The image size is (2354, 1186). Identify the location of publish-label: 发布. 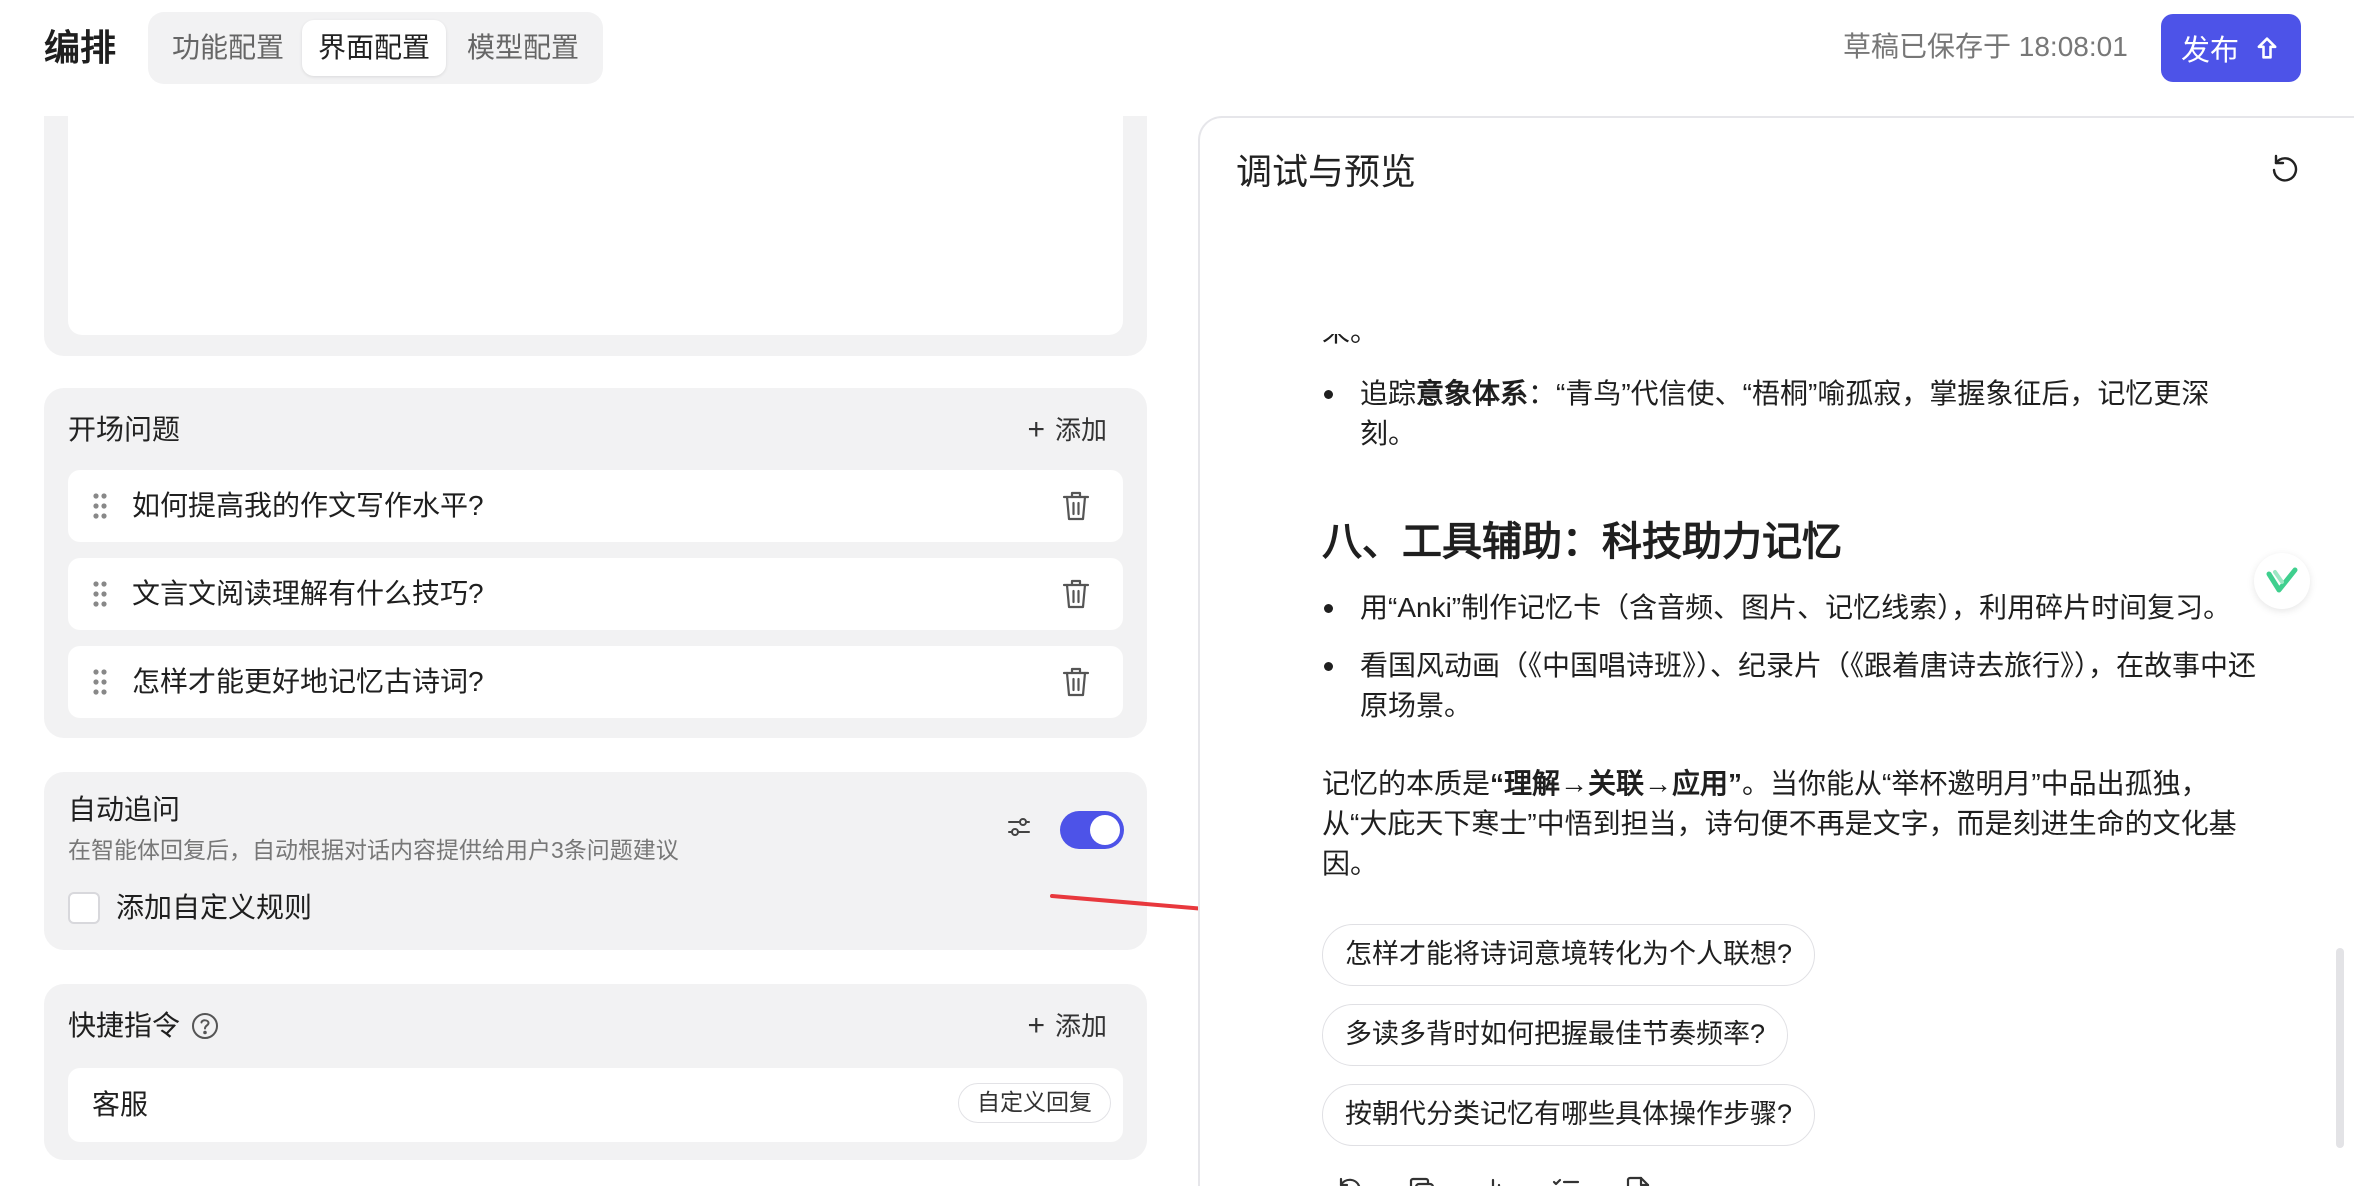
(2209, 51).